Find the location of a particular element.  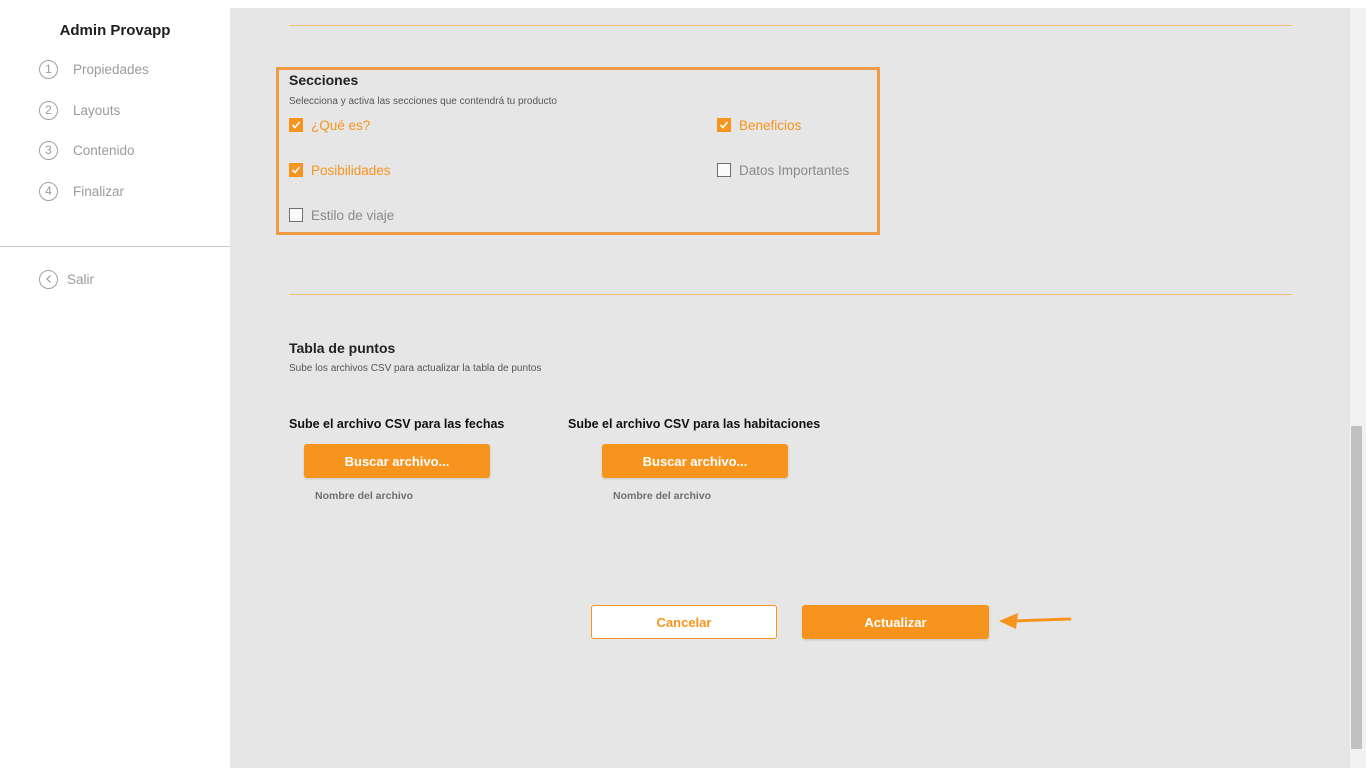

points-table-title: Tabla de puntos is located at coordinates (342, 348).